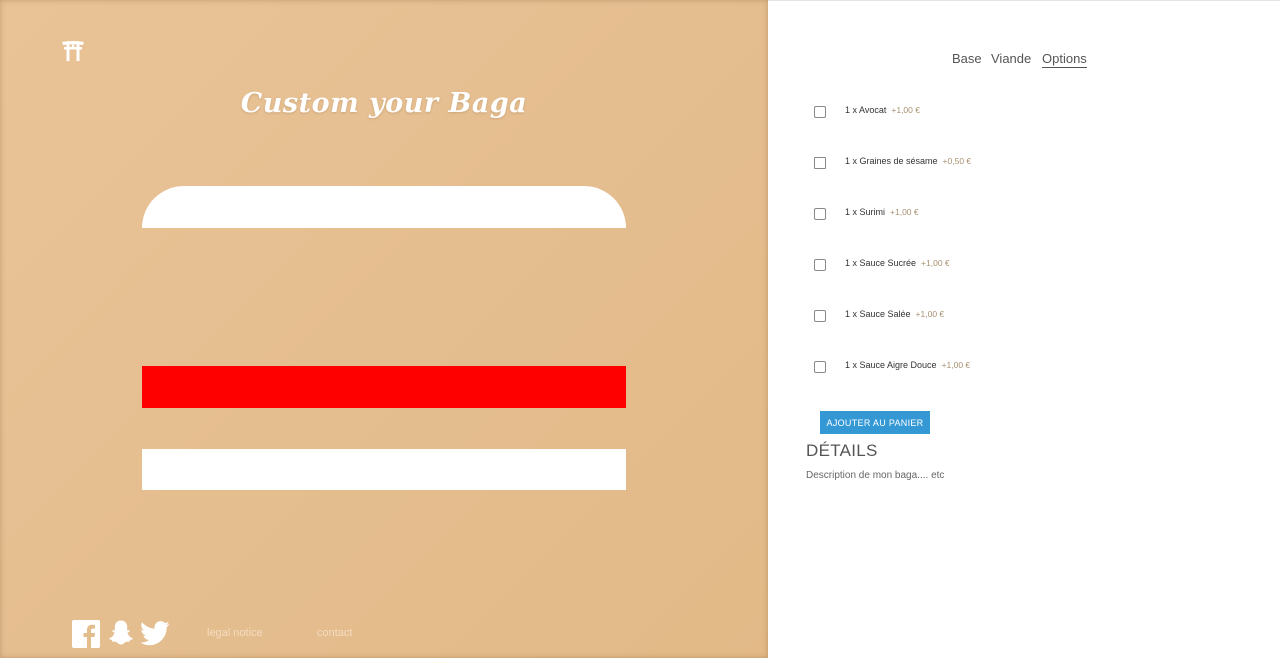 The height and width of the screenshot is (658, 1280). What do you see at coordinates (121, 633) in the screenshot?
I see `snapchat-icon` at bounding box center [121, 633].